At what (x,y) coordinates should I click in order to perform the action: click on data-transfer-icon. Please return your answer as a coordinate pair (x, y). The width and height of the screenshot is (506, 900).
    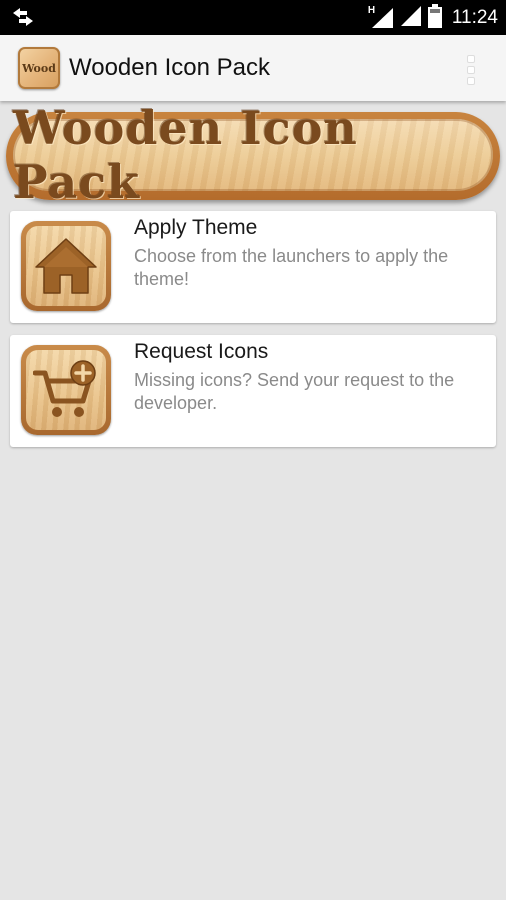
    Looking at the image, I should click on (23, 19).